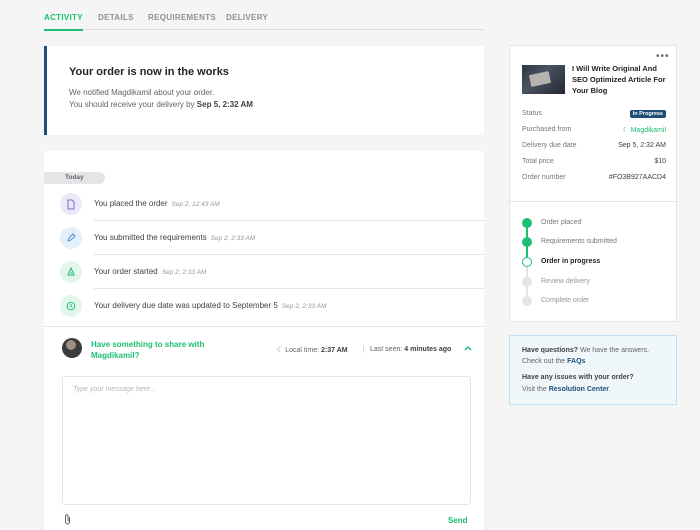  What do you see at coordinates (126, 271) in the screenshot?
I see `event-text: Your order started` at bounding box center [126, 271].